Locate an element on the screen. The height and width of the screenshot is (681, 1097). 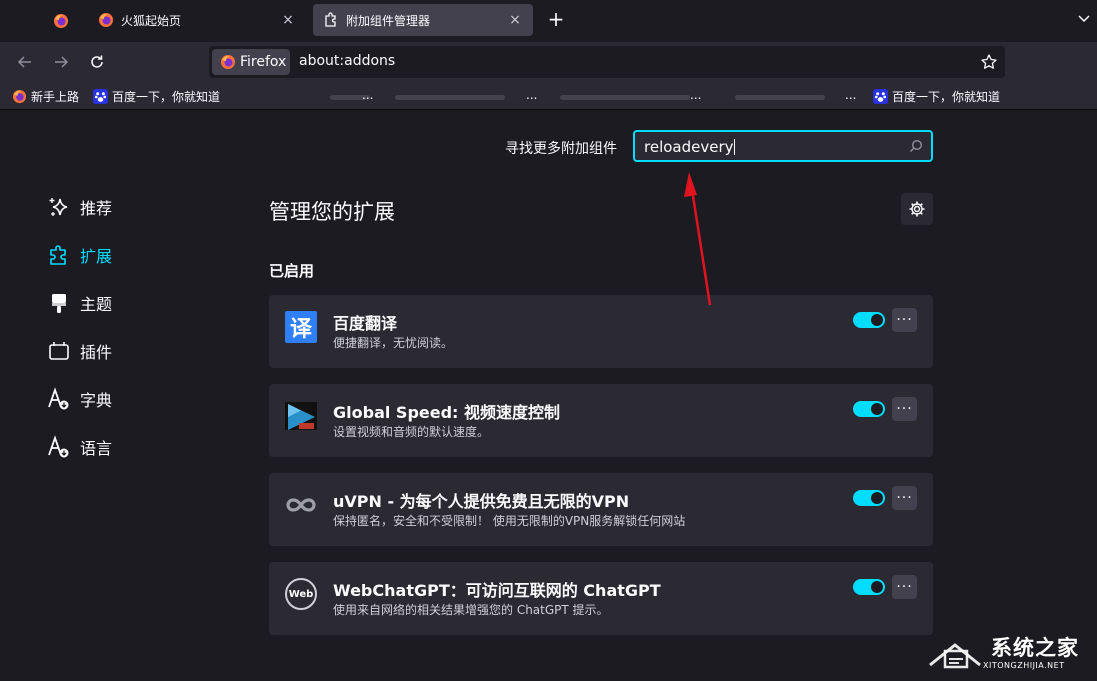
tab-label: 附加组件管理器 is located at coordinates (388, 20).